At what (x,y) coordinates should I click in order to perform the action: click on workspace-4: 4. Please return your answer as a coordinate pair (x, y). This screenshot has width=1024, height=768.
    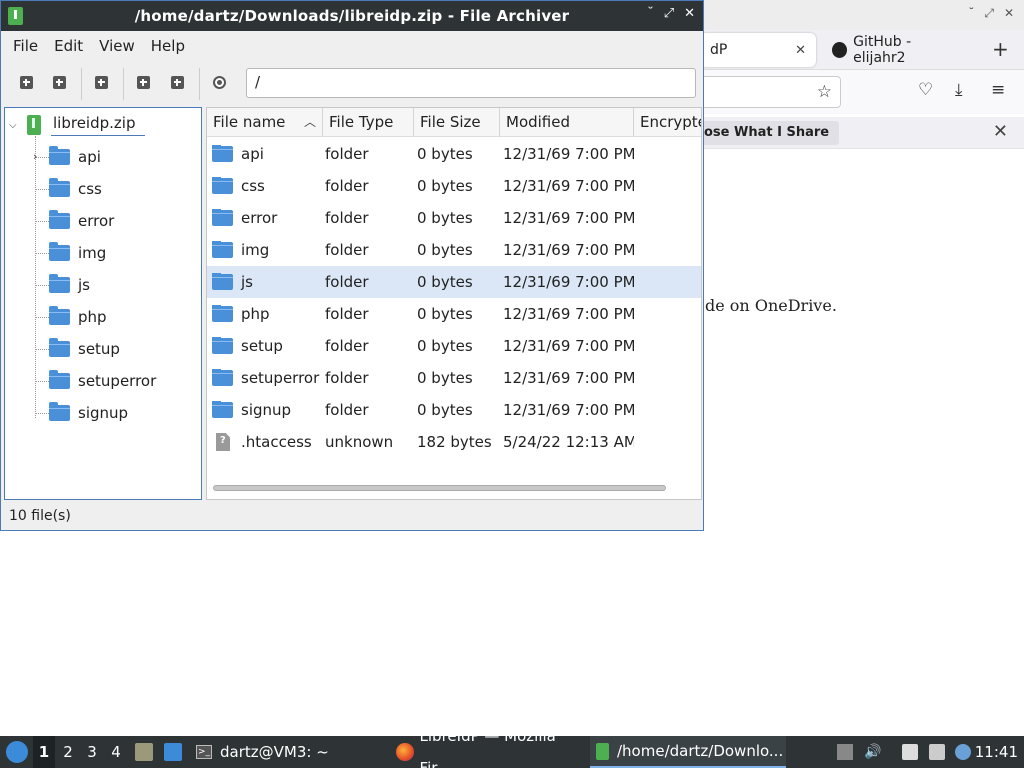
    Looking at the image, I should click on (116, 752).